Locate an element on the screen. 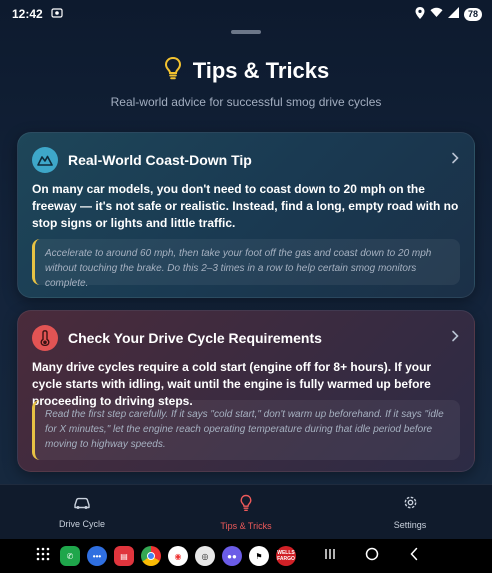 This screenshot has width=492, height=573. status-time: 12:42 is located at coordinates (27, 14).